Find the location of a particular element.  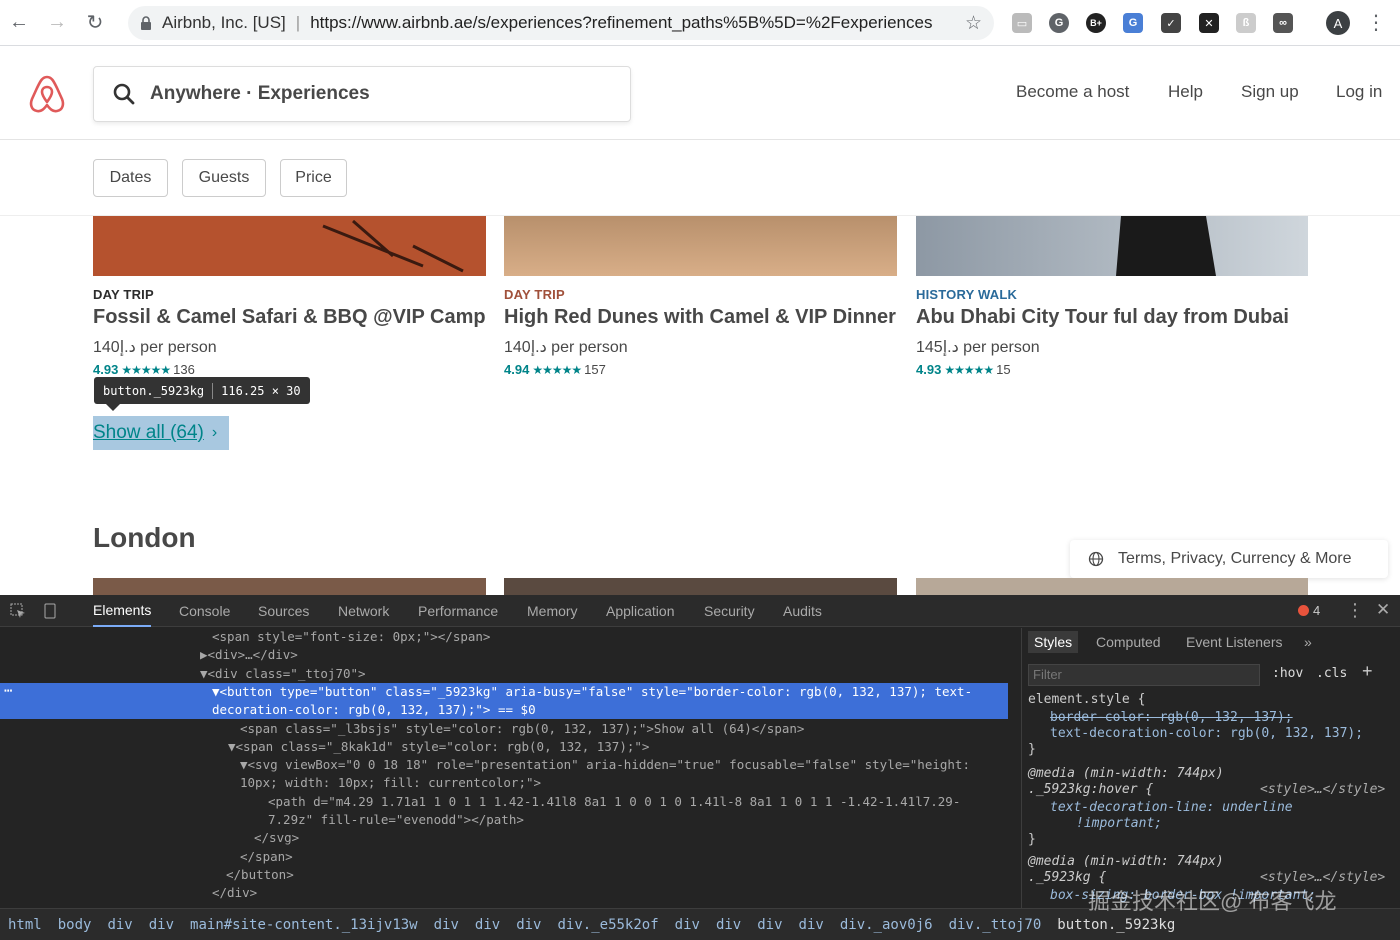

price-filter-button: Price is located at coordinates (313, 178).